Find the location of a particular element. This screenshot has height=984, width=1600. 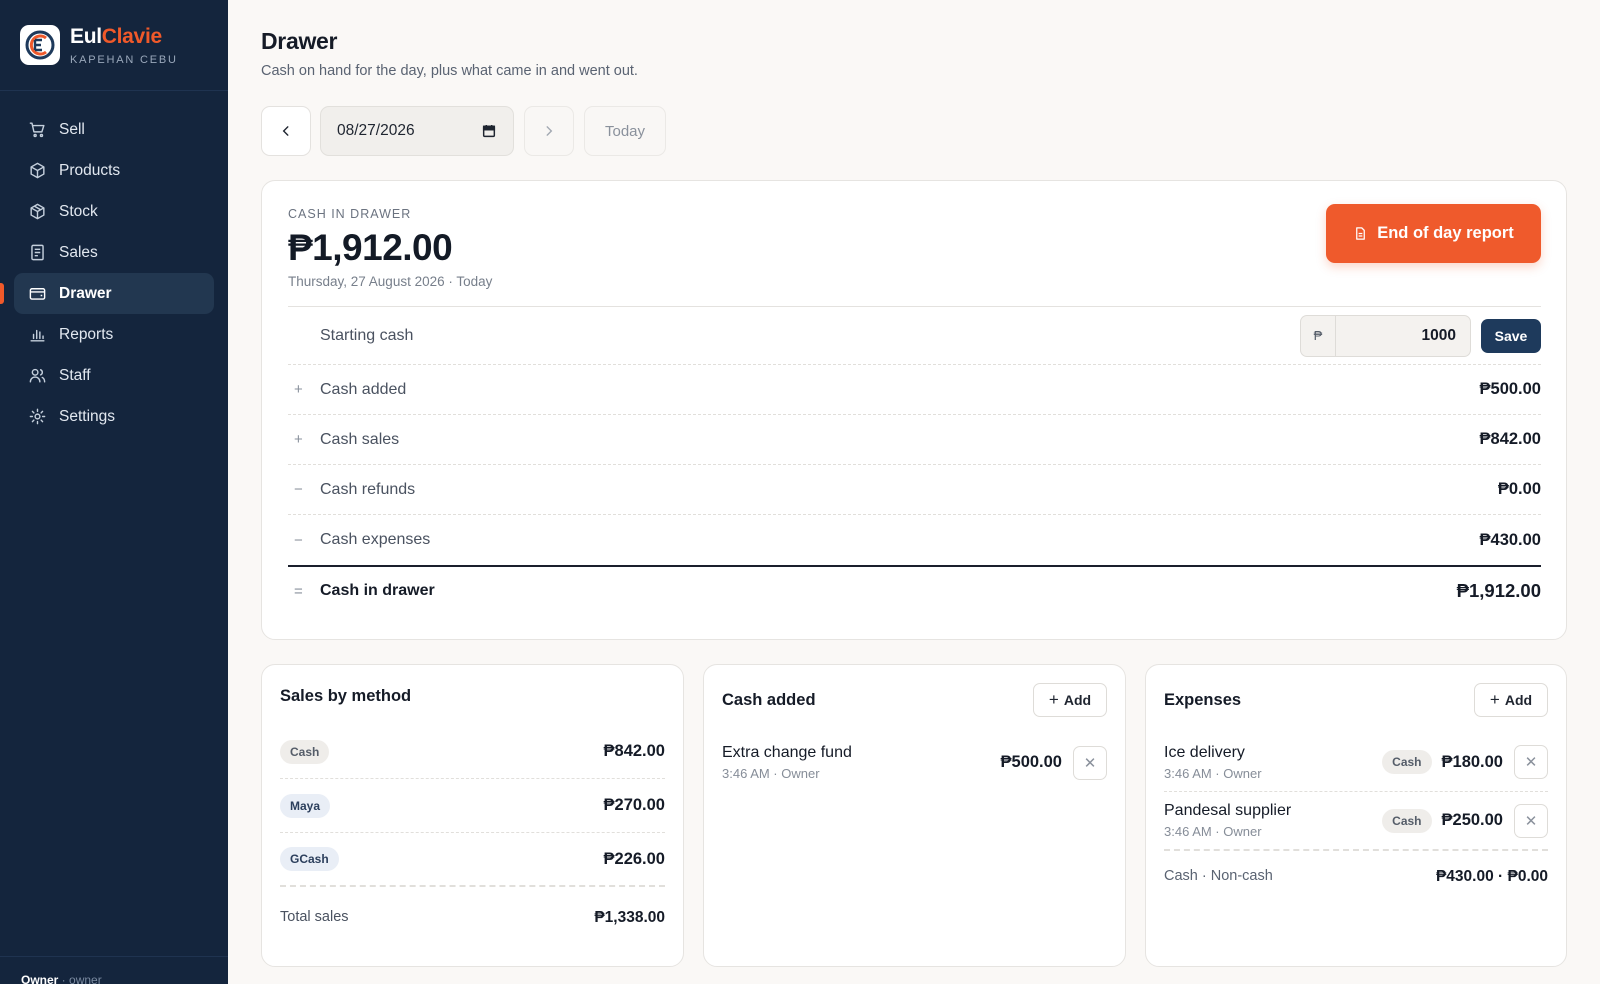

end-of-day-report-button: End of day report is located at coordinates (1433, 233).